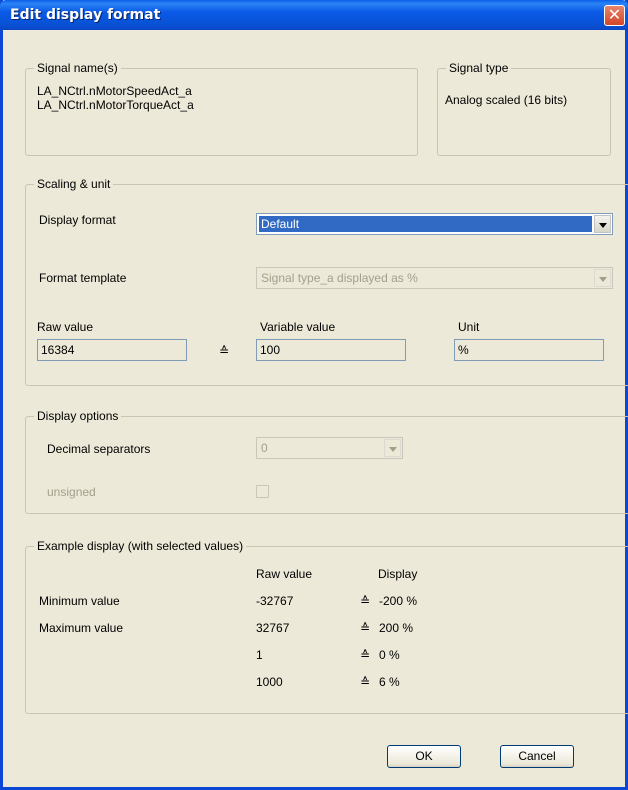 This screenshot has height=790, width=628. What do you see at coordinates (77, 68) in the screenshot?
I see `signal-names-legend: Signal name(s)` at bounding box center [77, 68].